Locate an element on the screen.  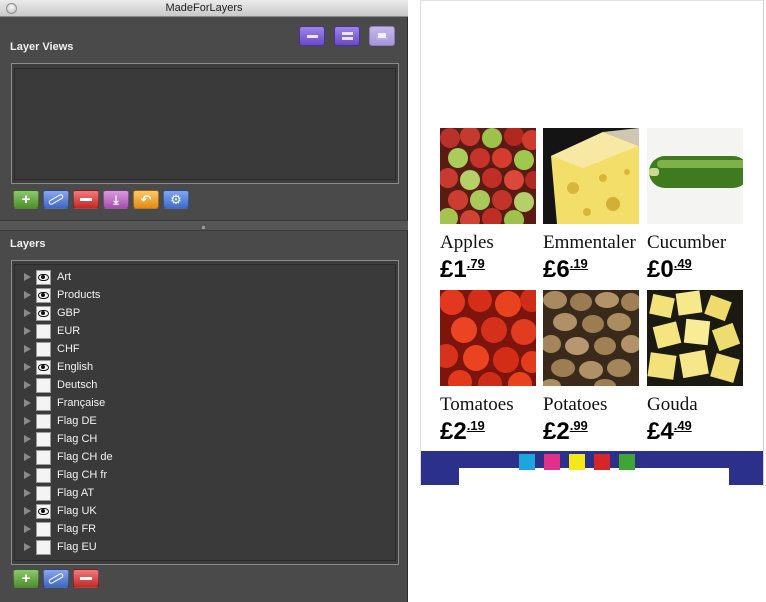
layer-name: Deutsch is located at coordinates (77, 385).